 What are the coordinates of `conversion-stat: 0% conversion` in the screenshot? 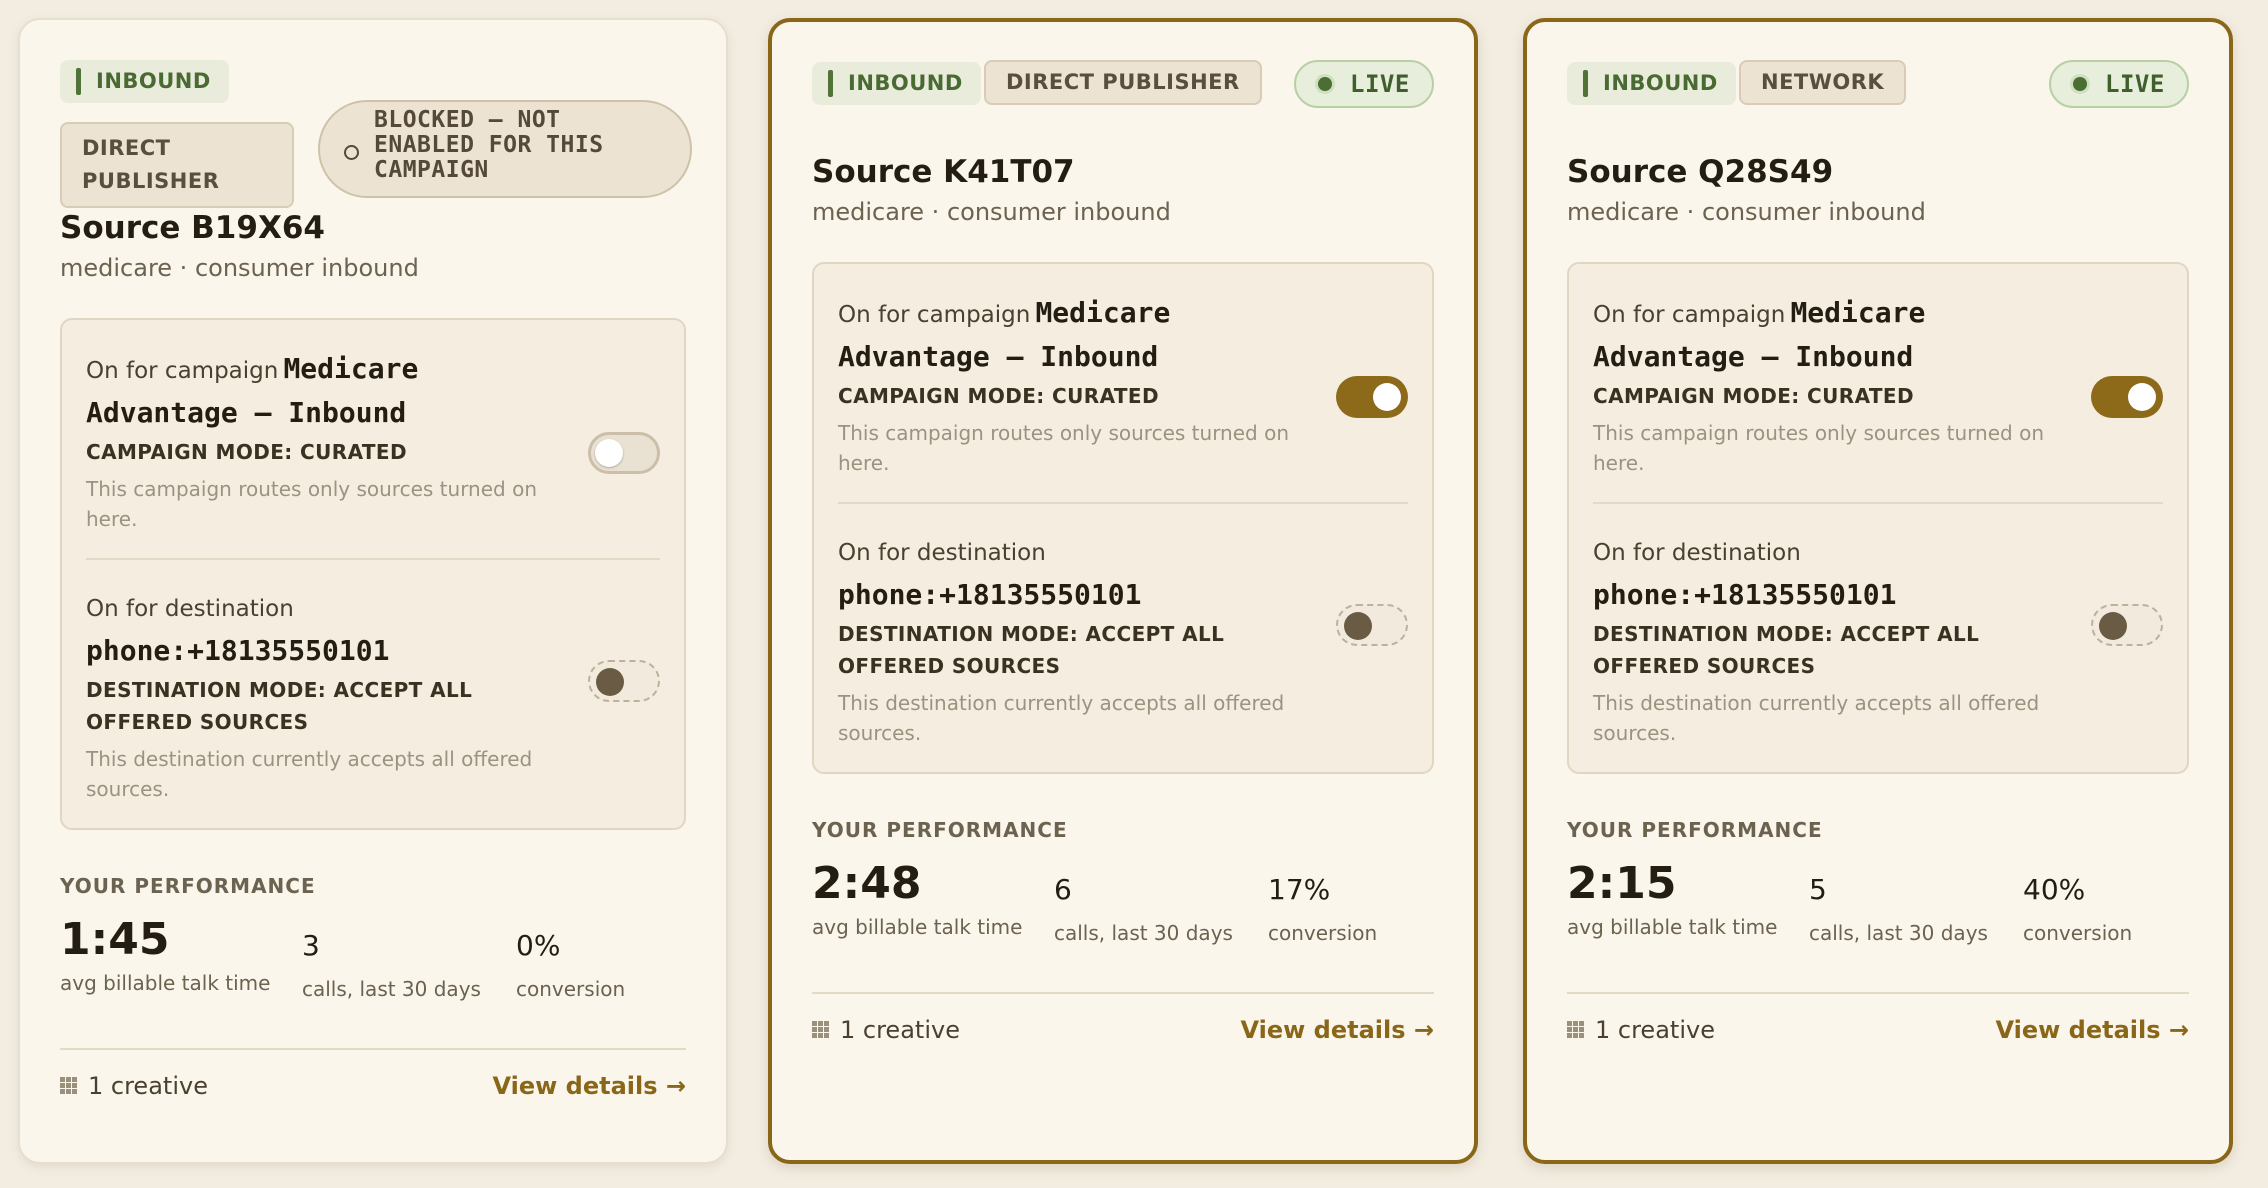 It's located at (570, 958).